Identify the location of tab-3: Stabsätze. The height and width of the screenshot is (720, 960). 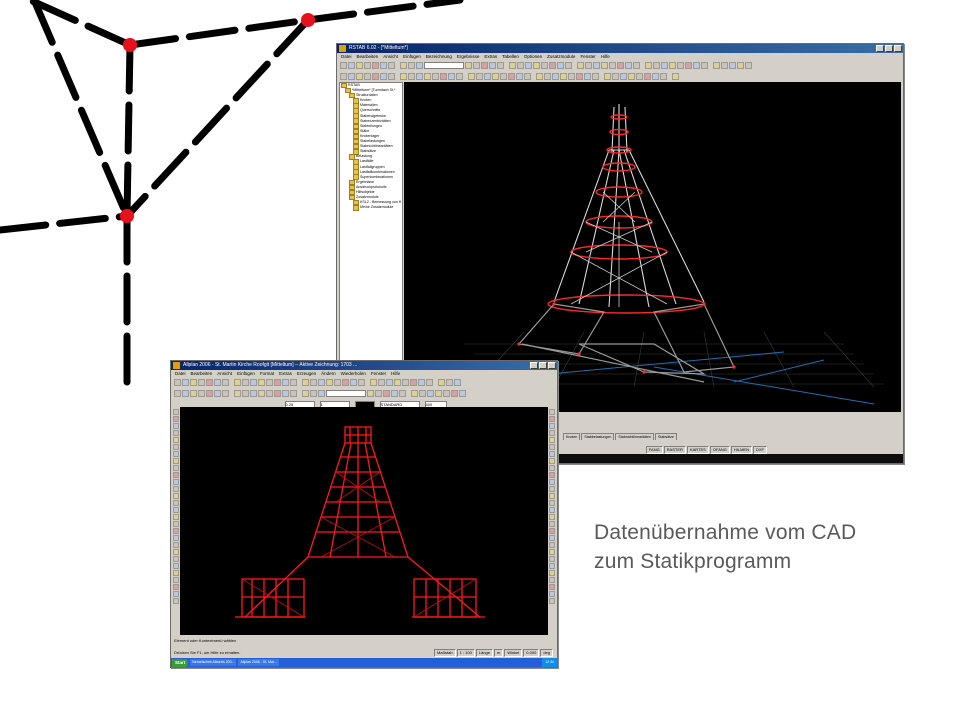
(665, 436).